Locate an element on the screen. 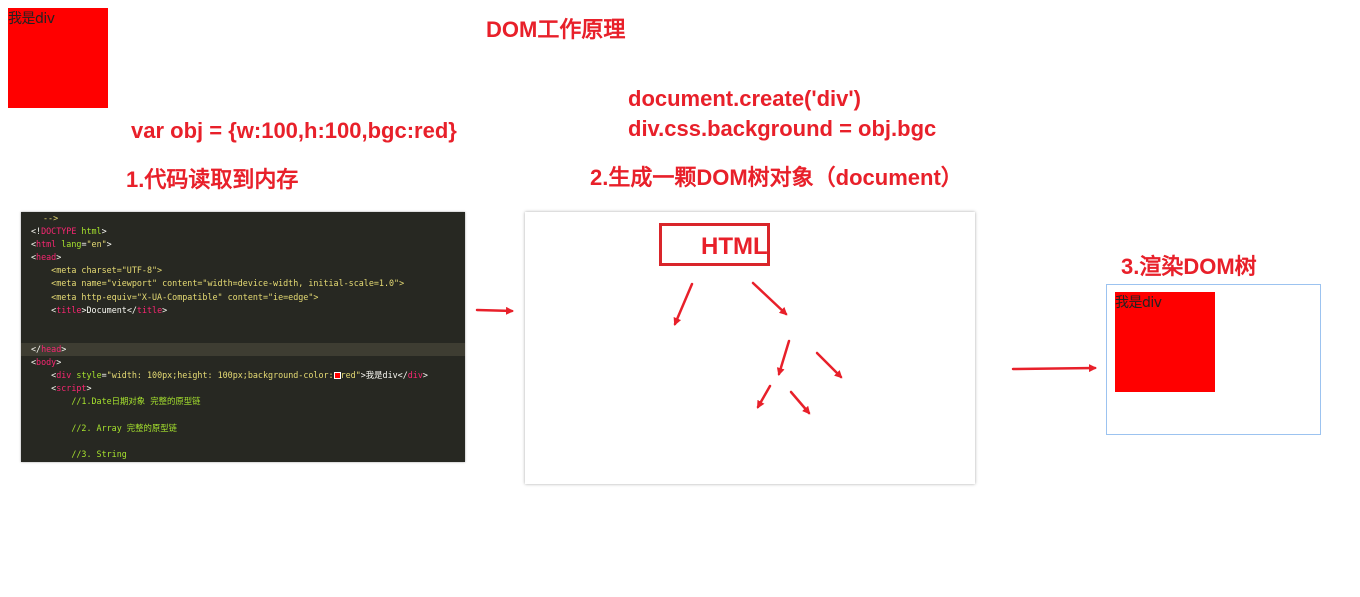 This screenshot has height=597, width=1360. code-token: DOCTYPE is located at coordinates (59, 231).